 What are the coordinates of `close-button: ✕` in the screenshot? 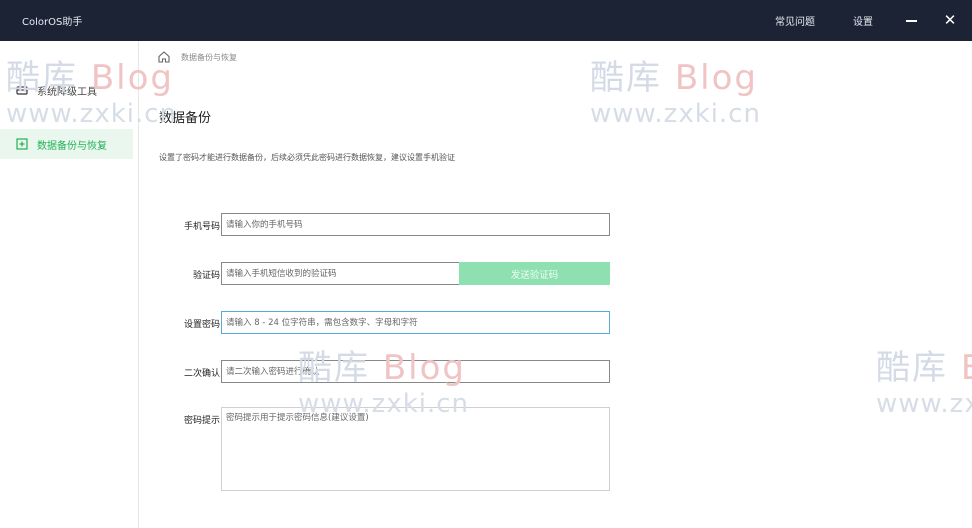 It's located at (950, 20).